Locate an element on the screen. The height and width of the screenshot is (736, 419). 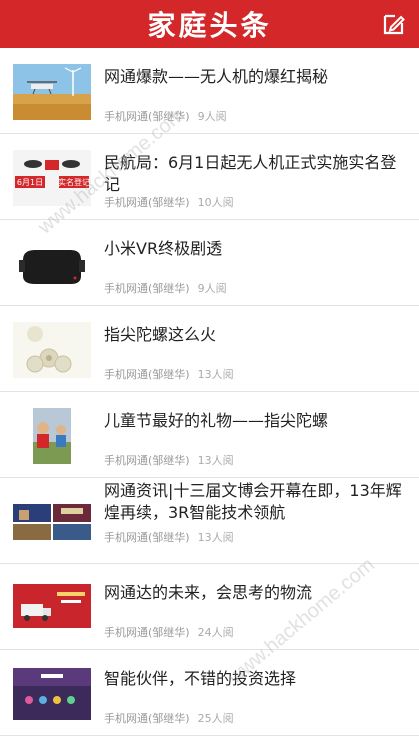
news-item: 儿童节最好的礼物——指尖陀螺 手机网通(邹继华) 13人阅 is located at coordinates (209, 435).